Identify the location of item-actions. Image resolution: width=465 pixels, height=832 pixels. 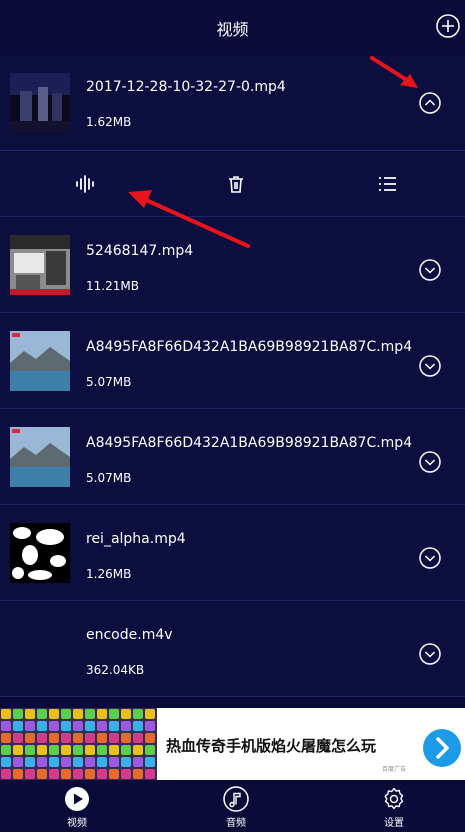
(232, 184).